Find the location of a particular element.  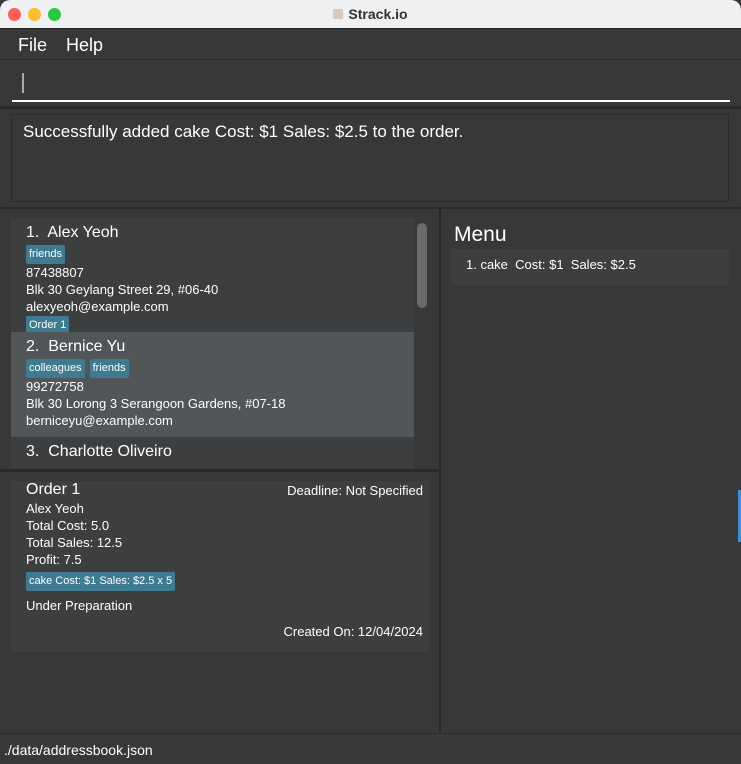

order-item-tag: cake Cost: $1 Sales: $2.5 x 5 is located at coordinates (101, 581).